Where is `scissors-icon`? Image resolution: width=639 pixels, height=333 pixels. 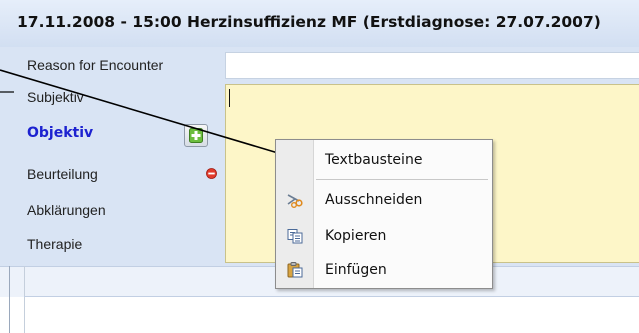 scissors-icon is located at coordinates (295, 201).